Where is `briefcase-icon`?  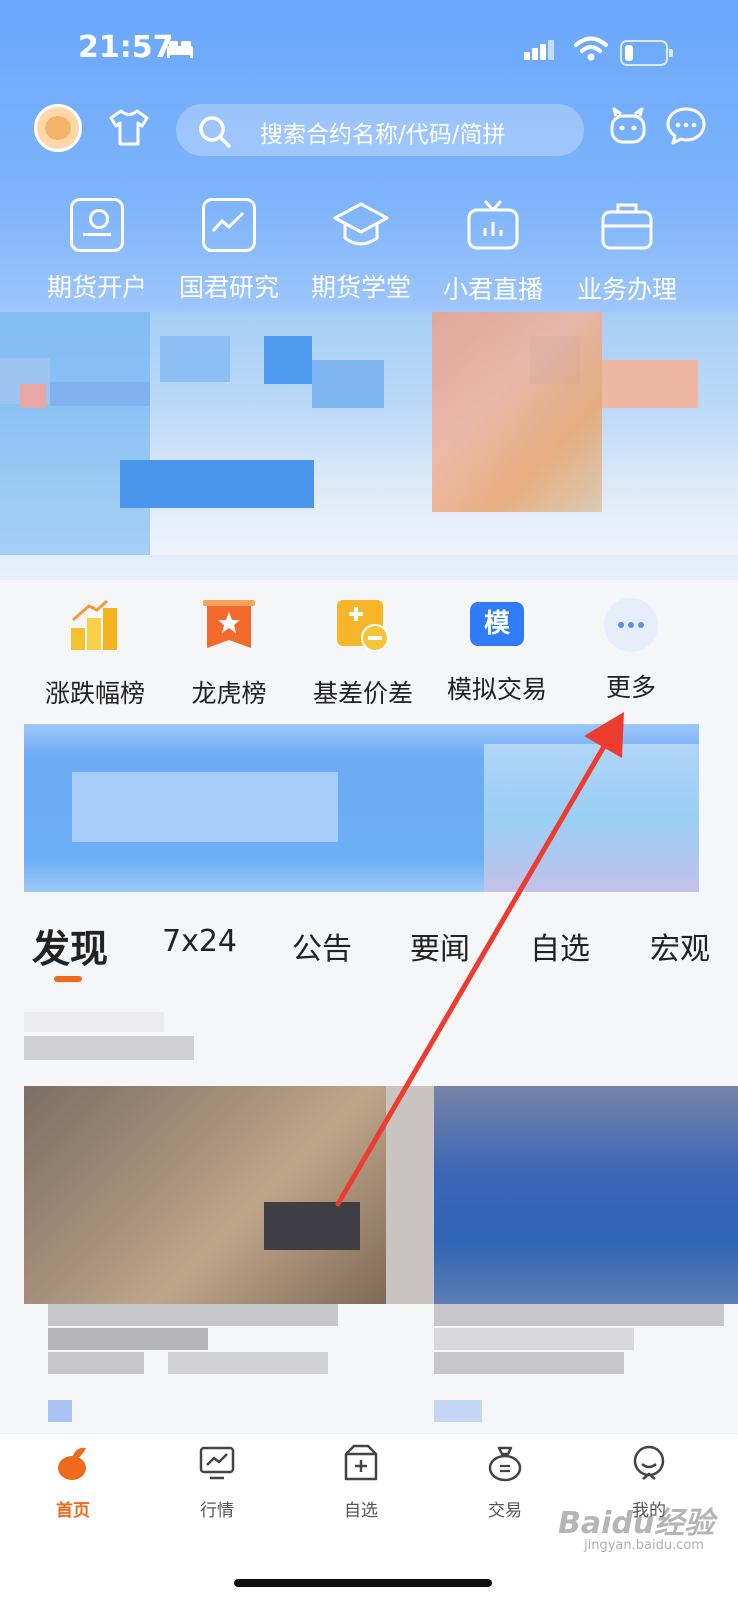
briefcase-icon is located at coordinates (627, 226).